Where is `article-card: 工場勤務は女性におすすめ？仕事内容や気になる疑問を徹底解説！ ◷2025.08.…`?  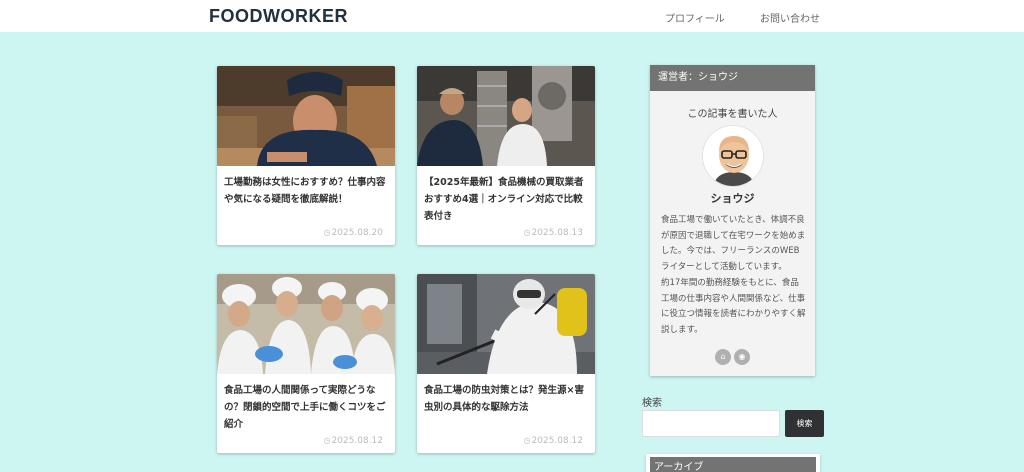
article-card: 工場勤務は女性におすすめ？仕事内容や気になる疑問を徹底解説！ ◷2025.08.… is located at coordinates (306, 155).